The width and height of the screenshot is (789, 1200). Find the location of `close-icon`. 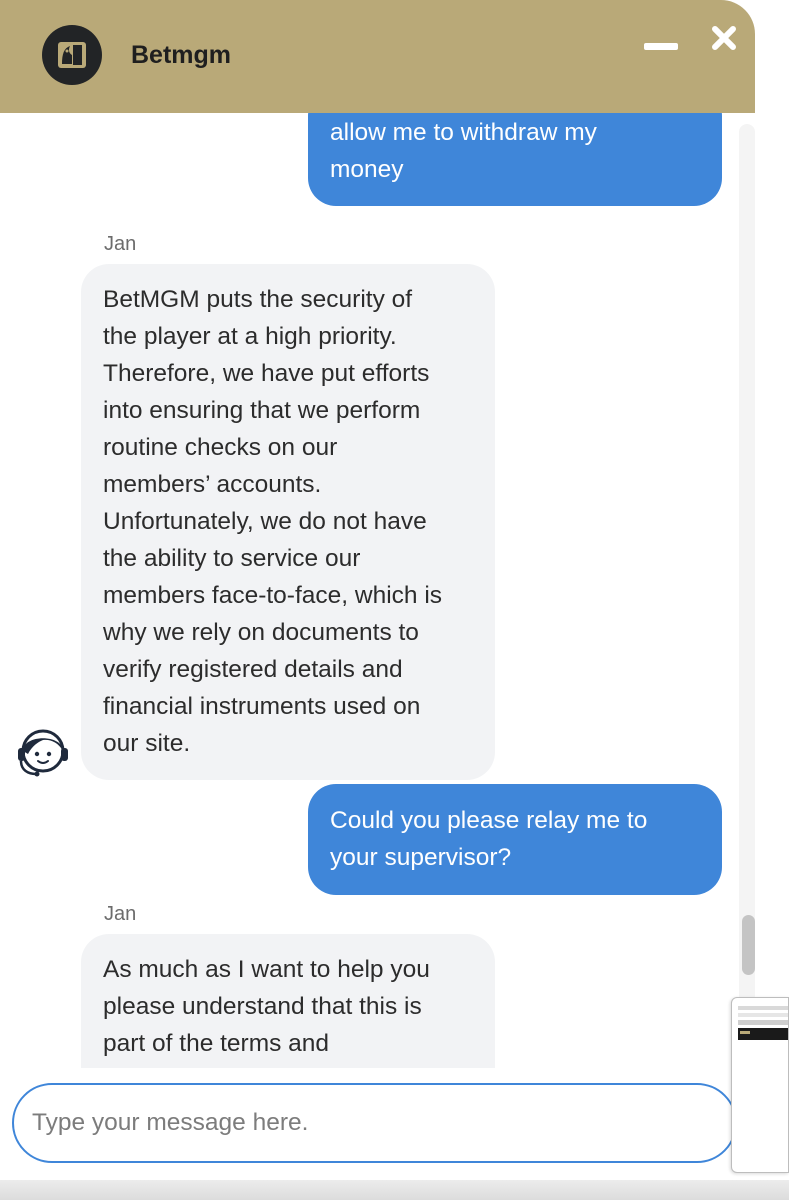

close-icon is located at coordinates (724, 38).